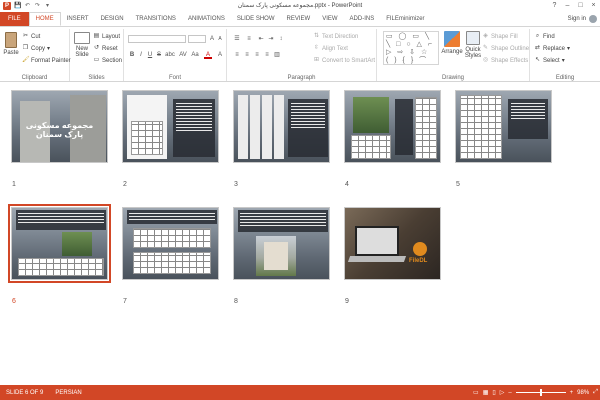  What do you see at coordinates (112, 19) in the screenshot?
I see `tab-design: DESIGN` at bounding box center [112, 19].